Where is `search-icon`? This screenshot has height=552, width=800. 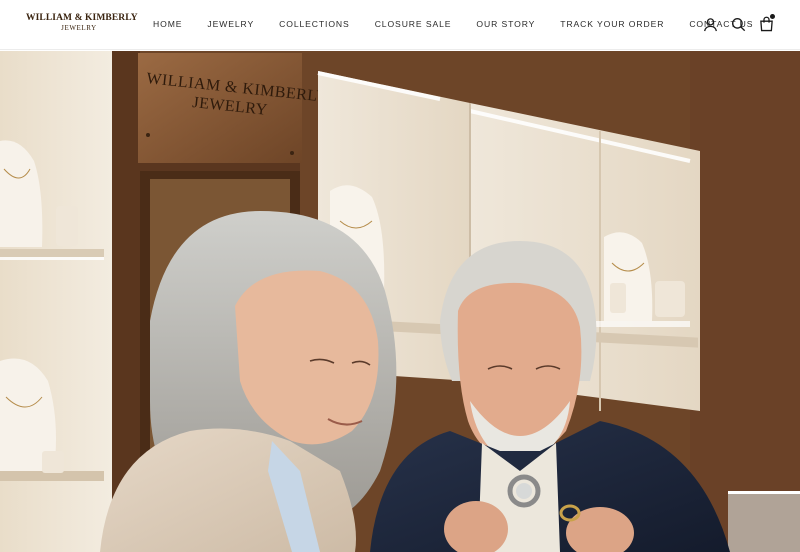
search-icon is located at coordinates (738, 24).